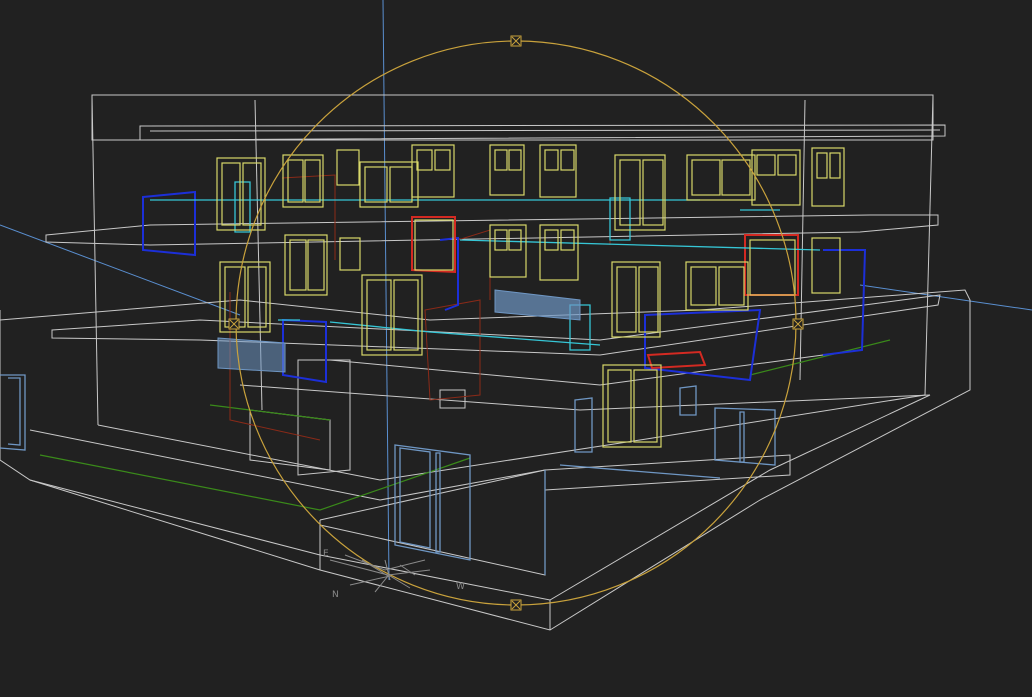 The height and width of the screenshot is (697, 1032). Describe the element at coordinates (335, 595) in the screenshot. I see `compass-north-label: N` at that location.